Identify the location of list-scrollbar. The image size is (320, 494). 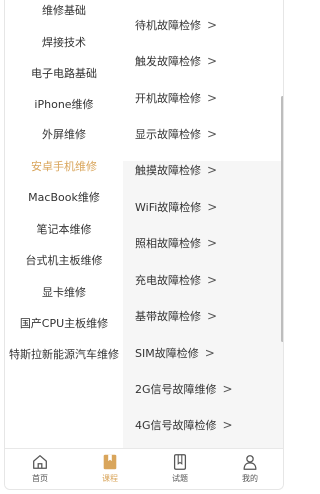
(282, 219).